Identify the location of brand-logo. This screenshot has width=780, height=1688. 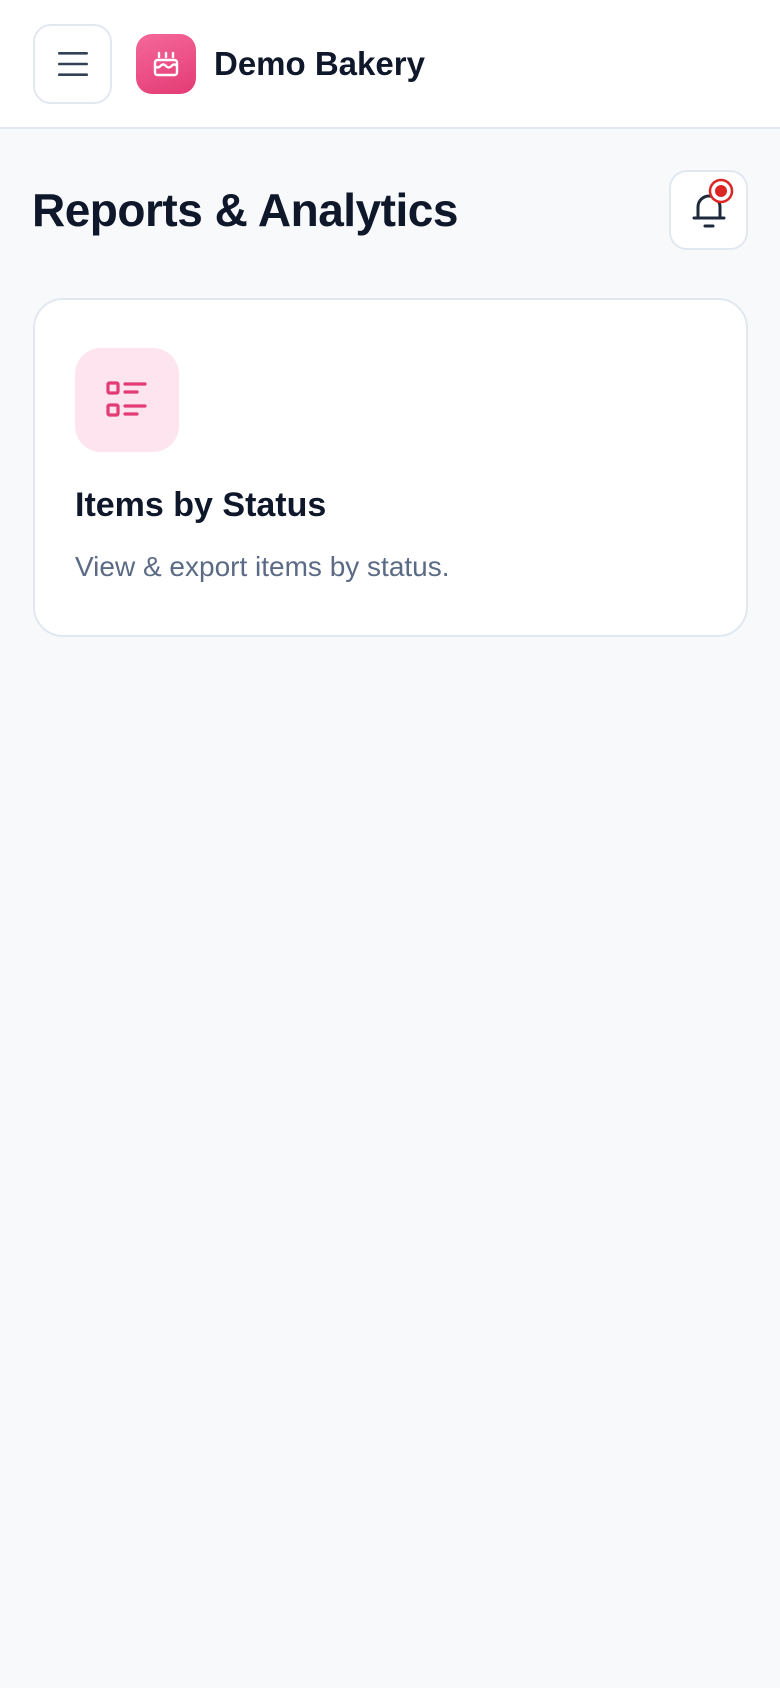
(166, 64).